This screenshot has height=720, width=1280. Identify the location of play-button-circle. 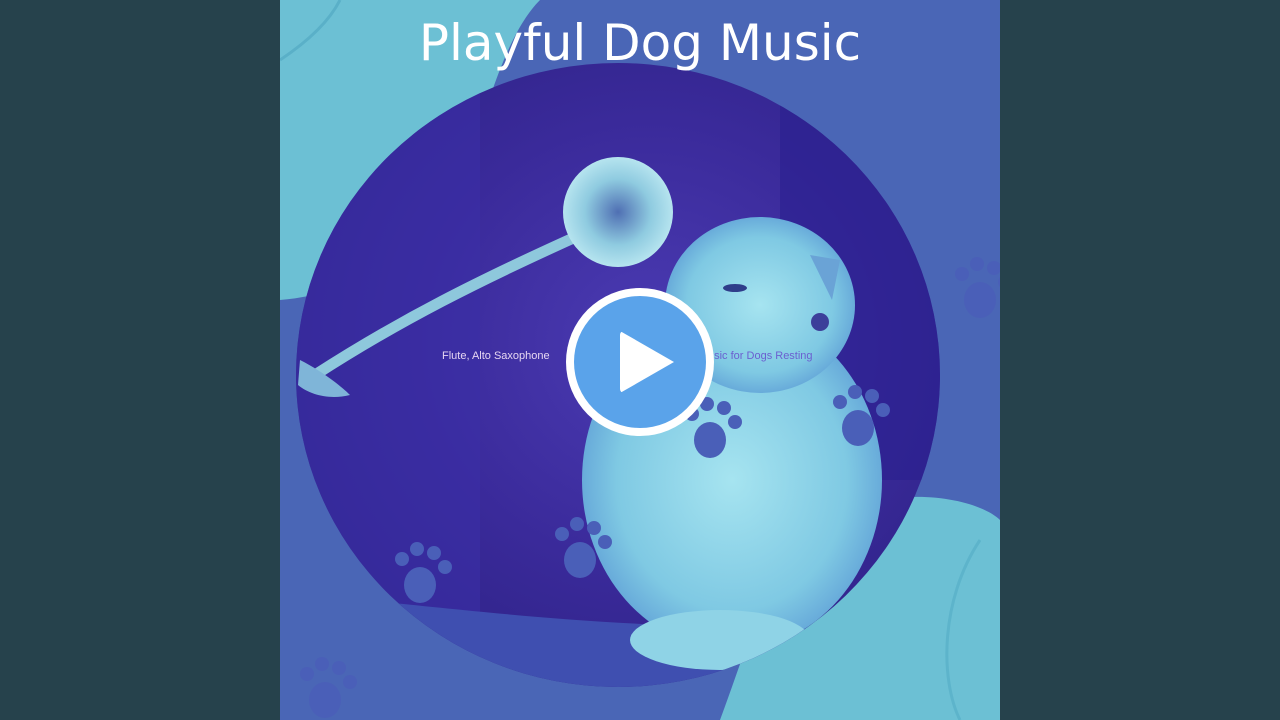
(640, 362).